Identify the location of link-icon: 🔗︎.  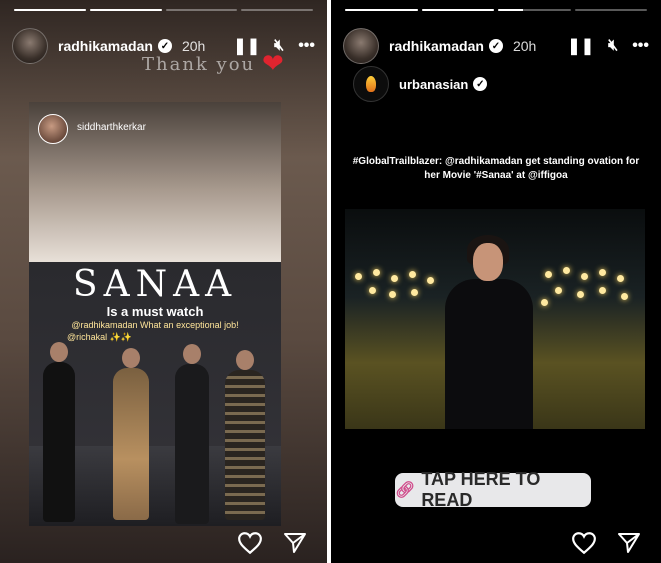
(405, 490).